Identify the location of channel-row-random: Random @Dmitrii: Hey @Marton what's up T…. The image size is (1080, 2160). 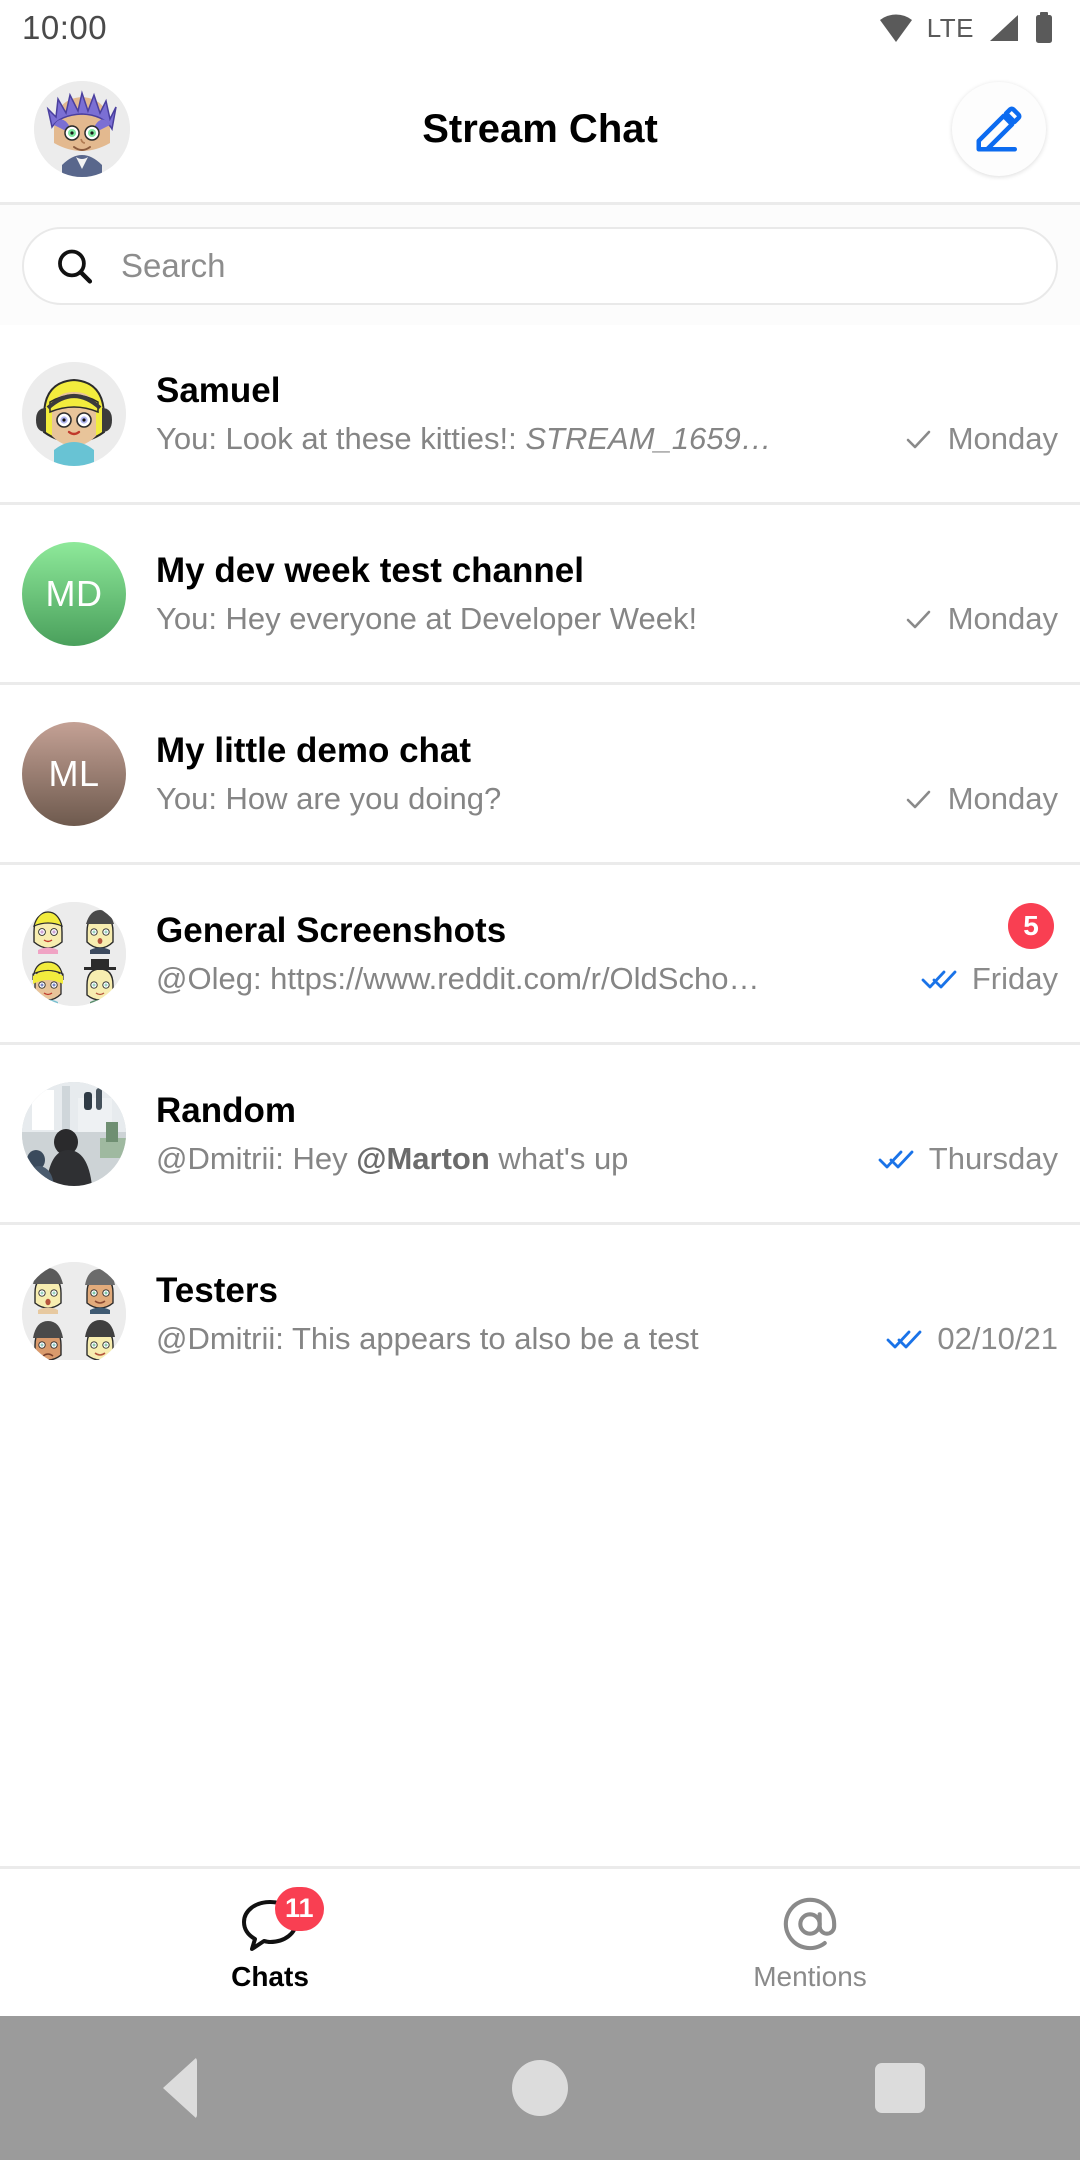
(540, 1135).